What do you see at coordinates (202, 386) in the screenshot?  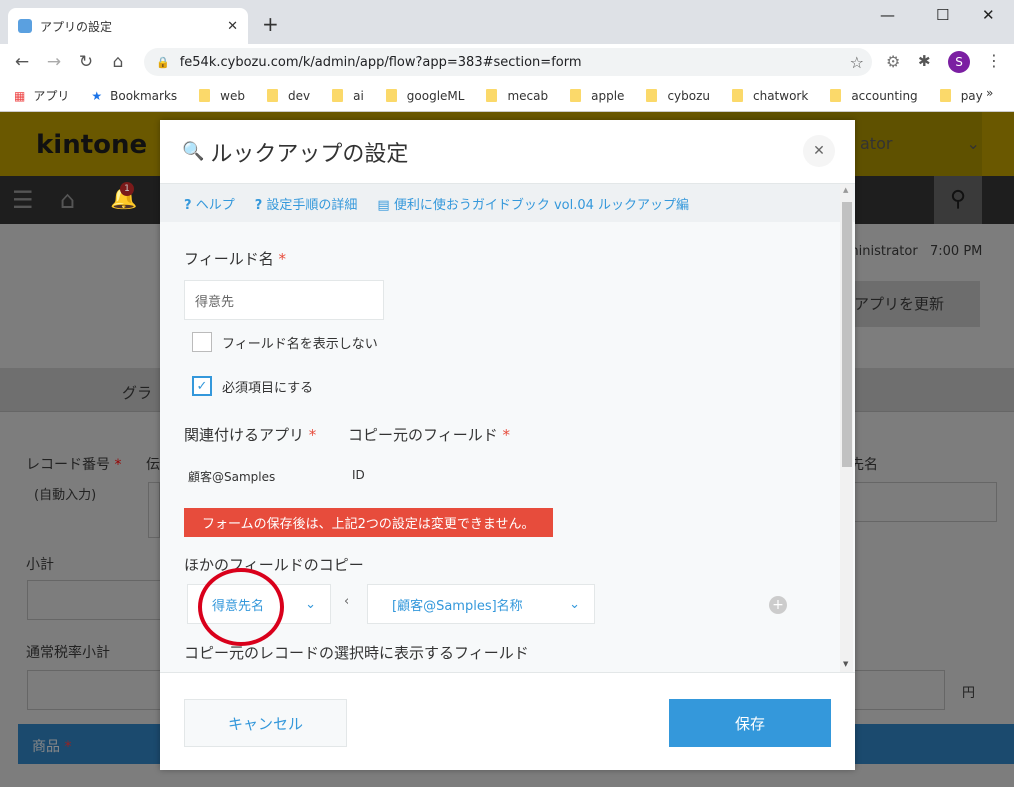 I see `checkmark-icon: ✓` at bounding box center [202, 386].